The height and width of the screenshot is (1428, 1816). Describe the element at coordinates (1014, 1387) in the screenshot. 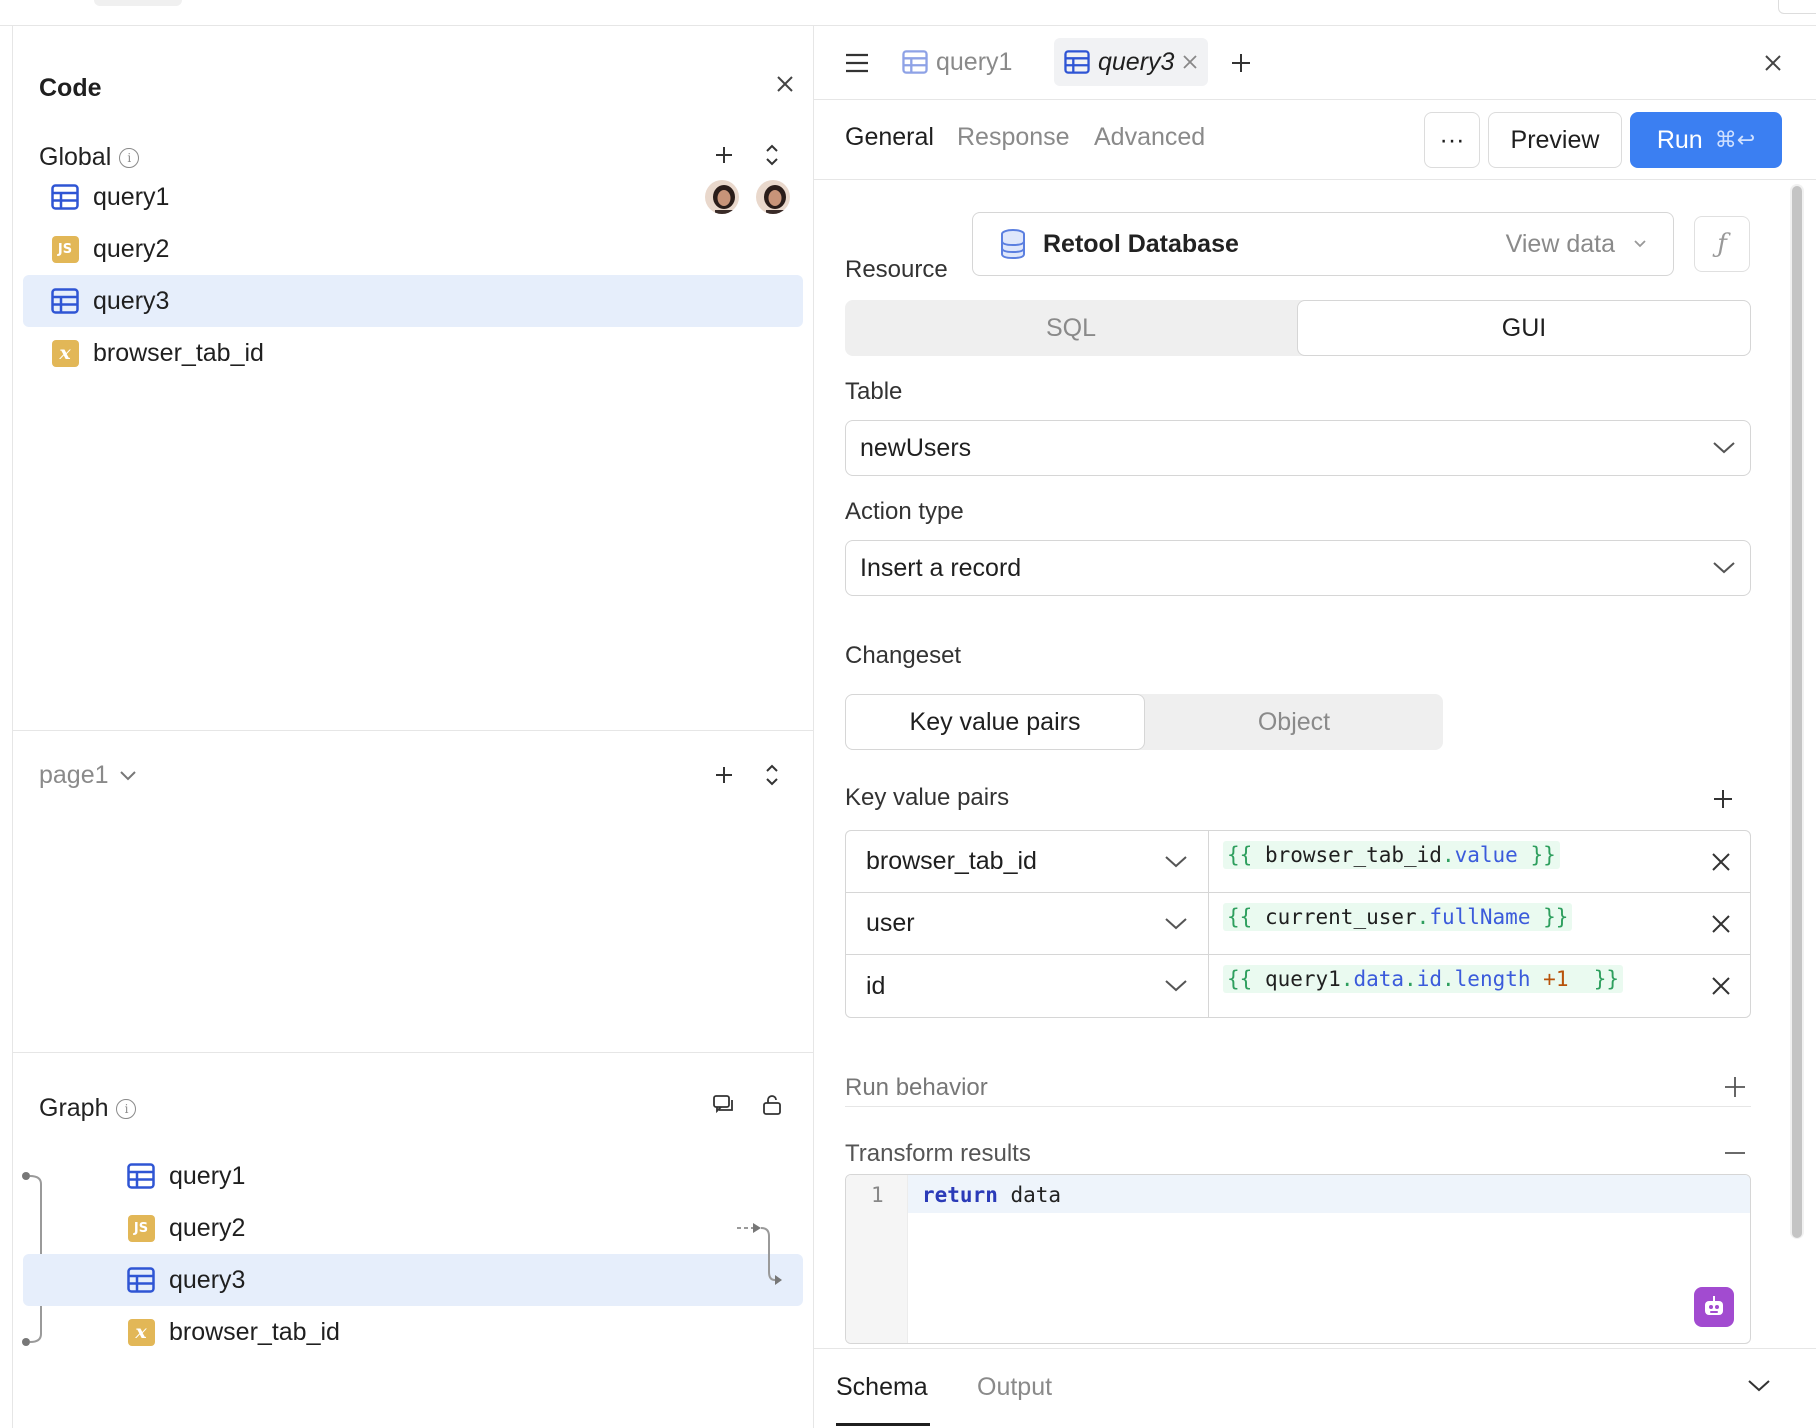

I see `tab-output: Output` at that location.